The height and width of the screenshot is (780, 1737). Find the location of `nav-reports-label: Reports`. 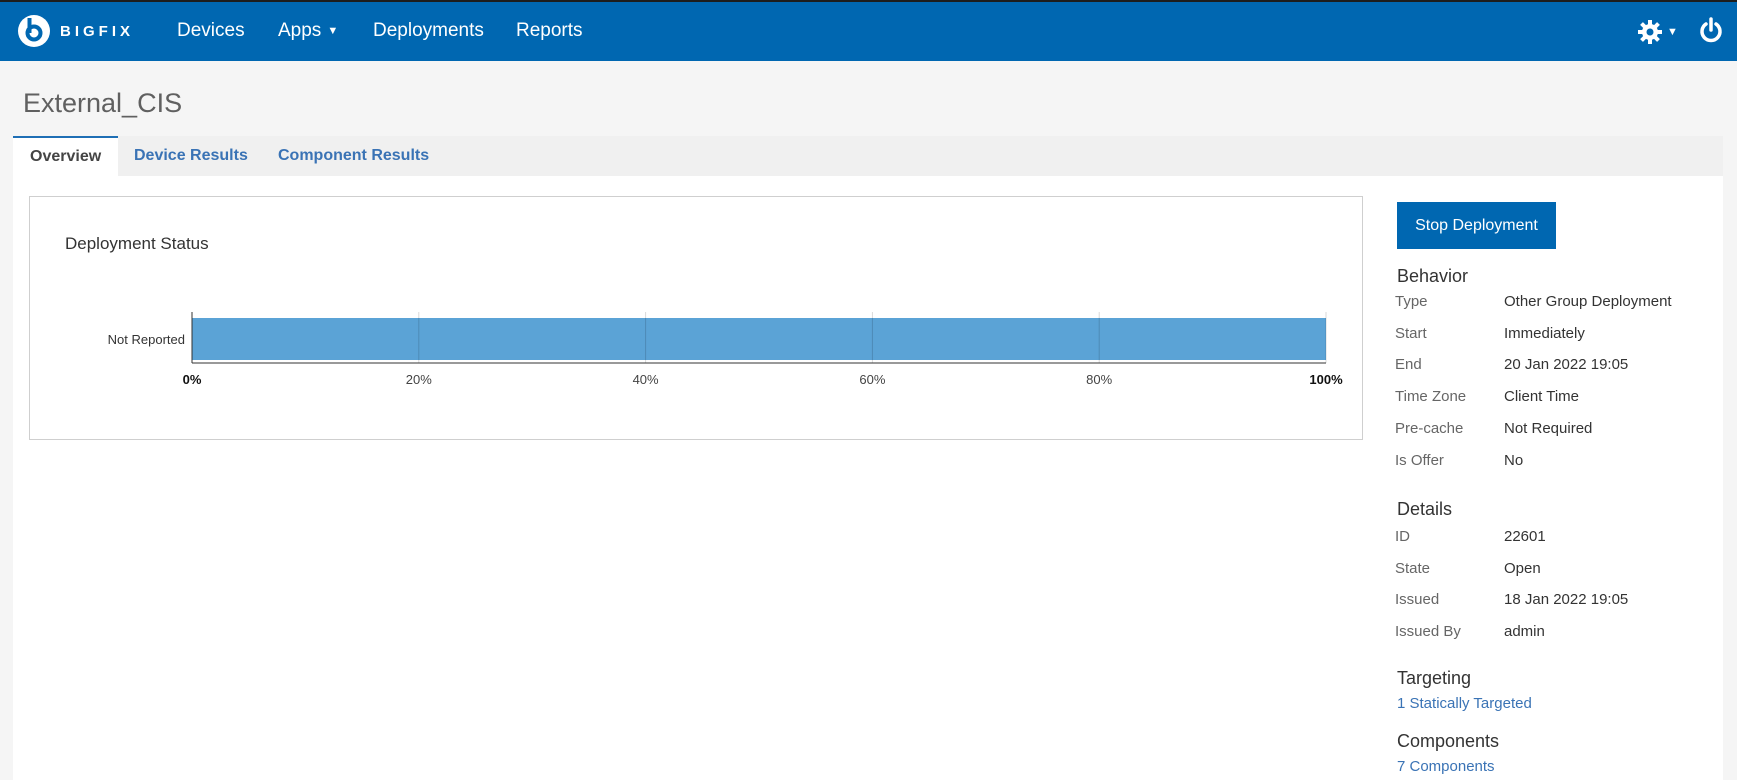

nav-reports-label: Reports is located at coordinates (549, 30).